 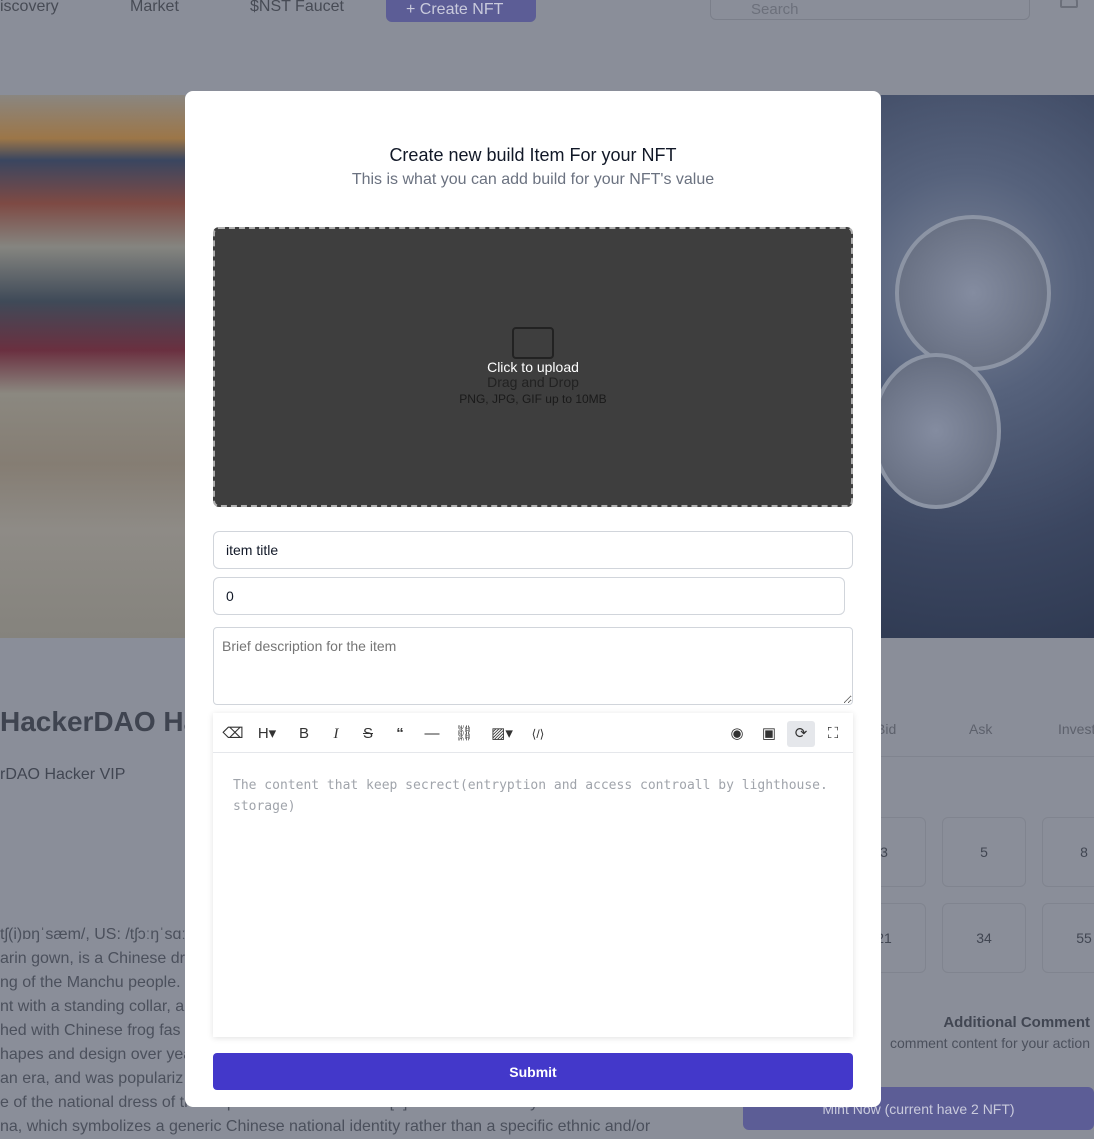 What do you see at coordinates (100, 721) in the screenshot?
I see `nft-title: HackerDAO Ha` at bounding box center [100, 721].